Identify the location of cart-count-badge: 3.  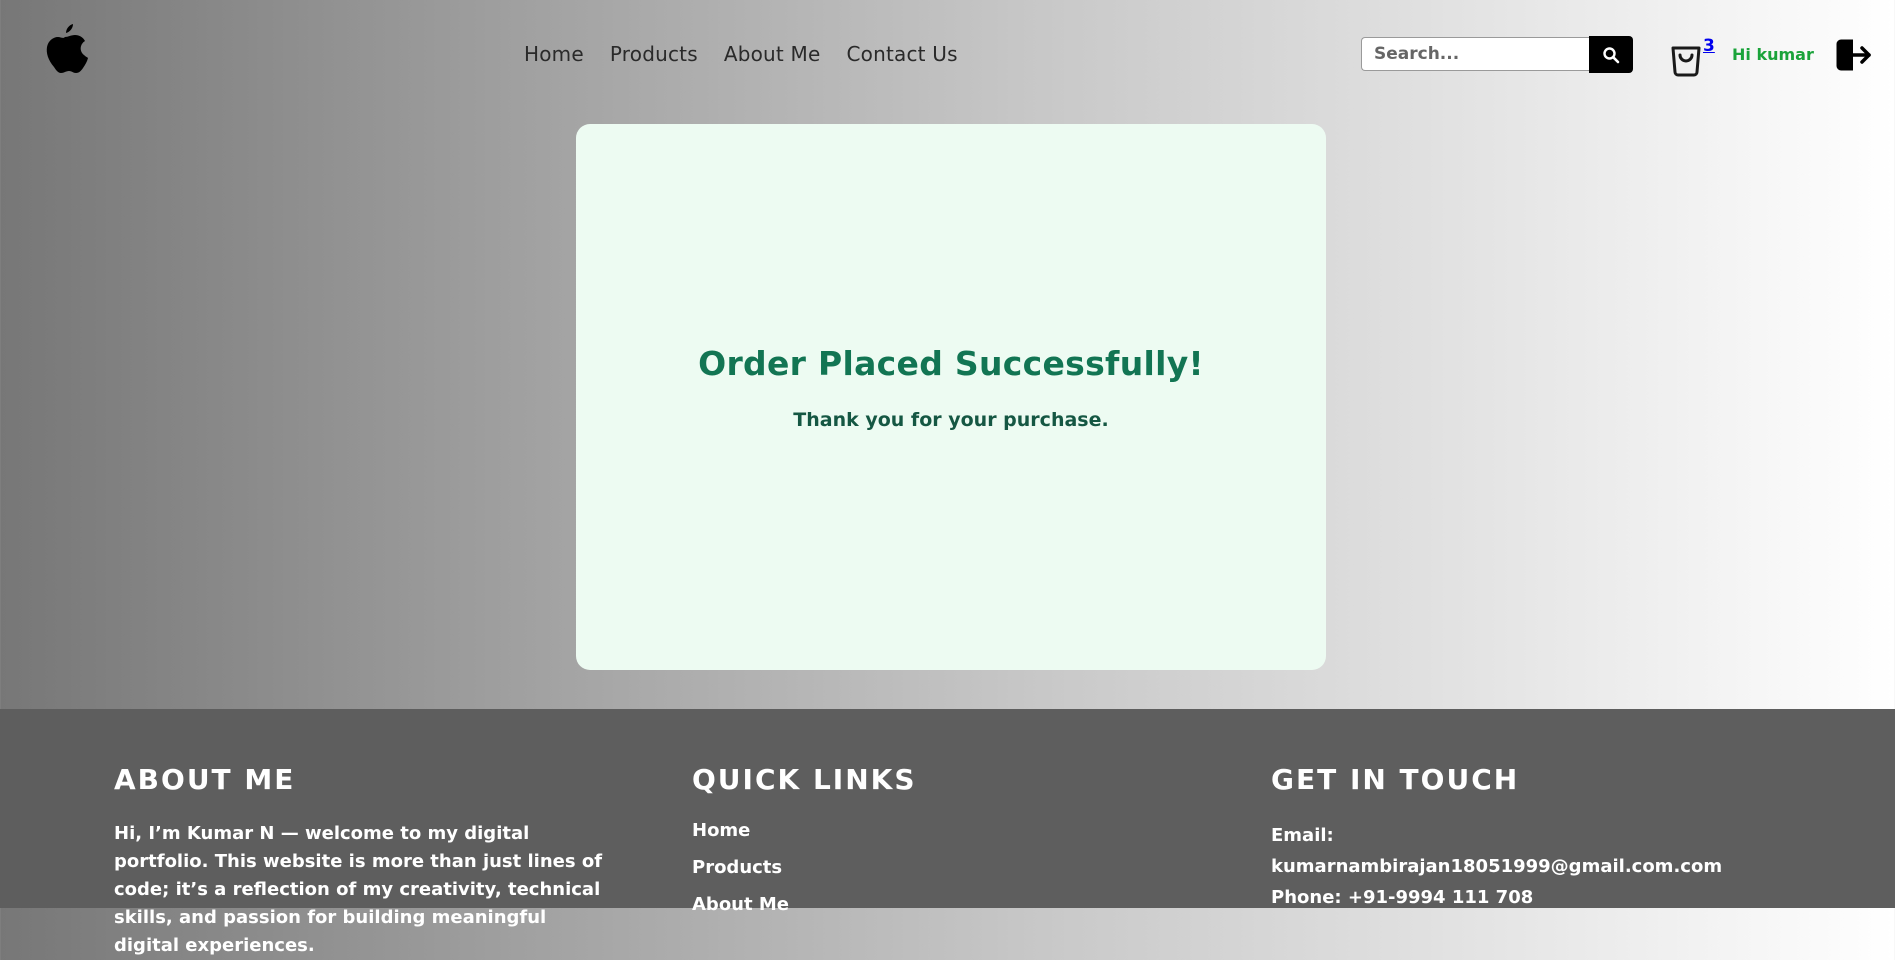
(1709, 46).